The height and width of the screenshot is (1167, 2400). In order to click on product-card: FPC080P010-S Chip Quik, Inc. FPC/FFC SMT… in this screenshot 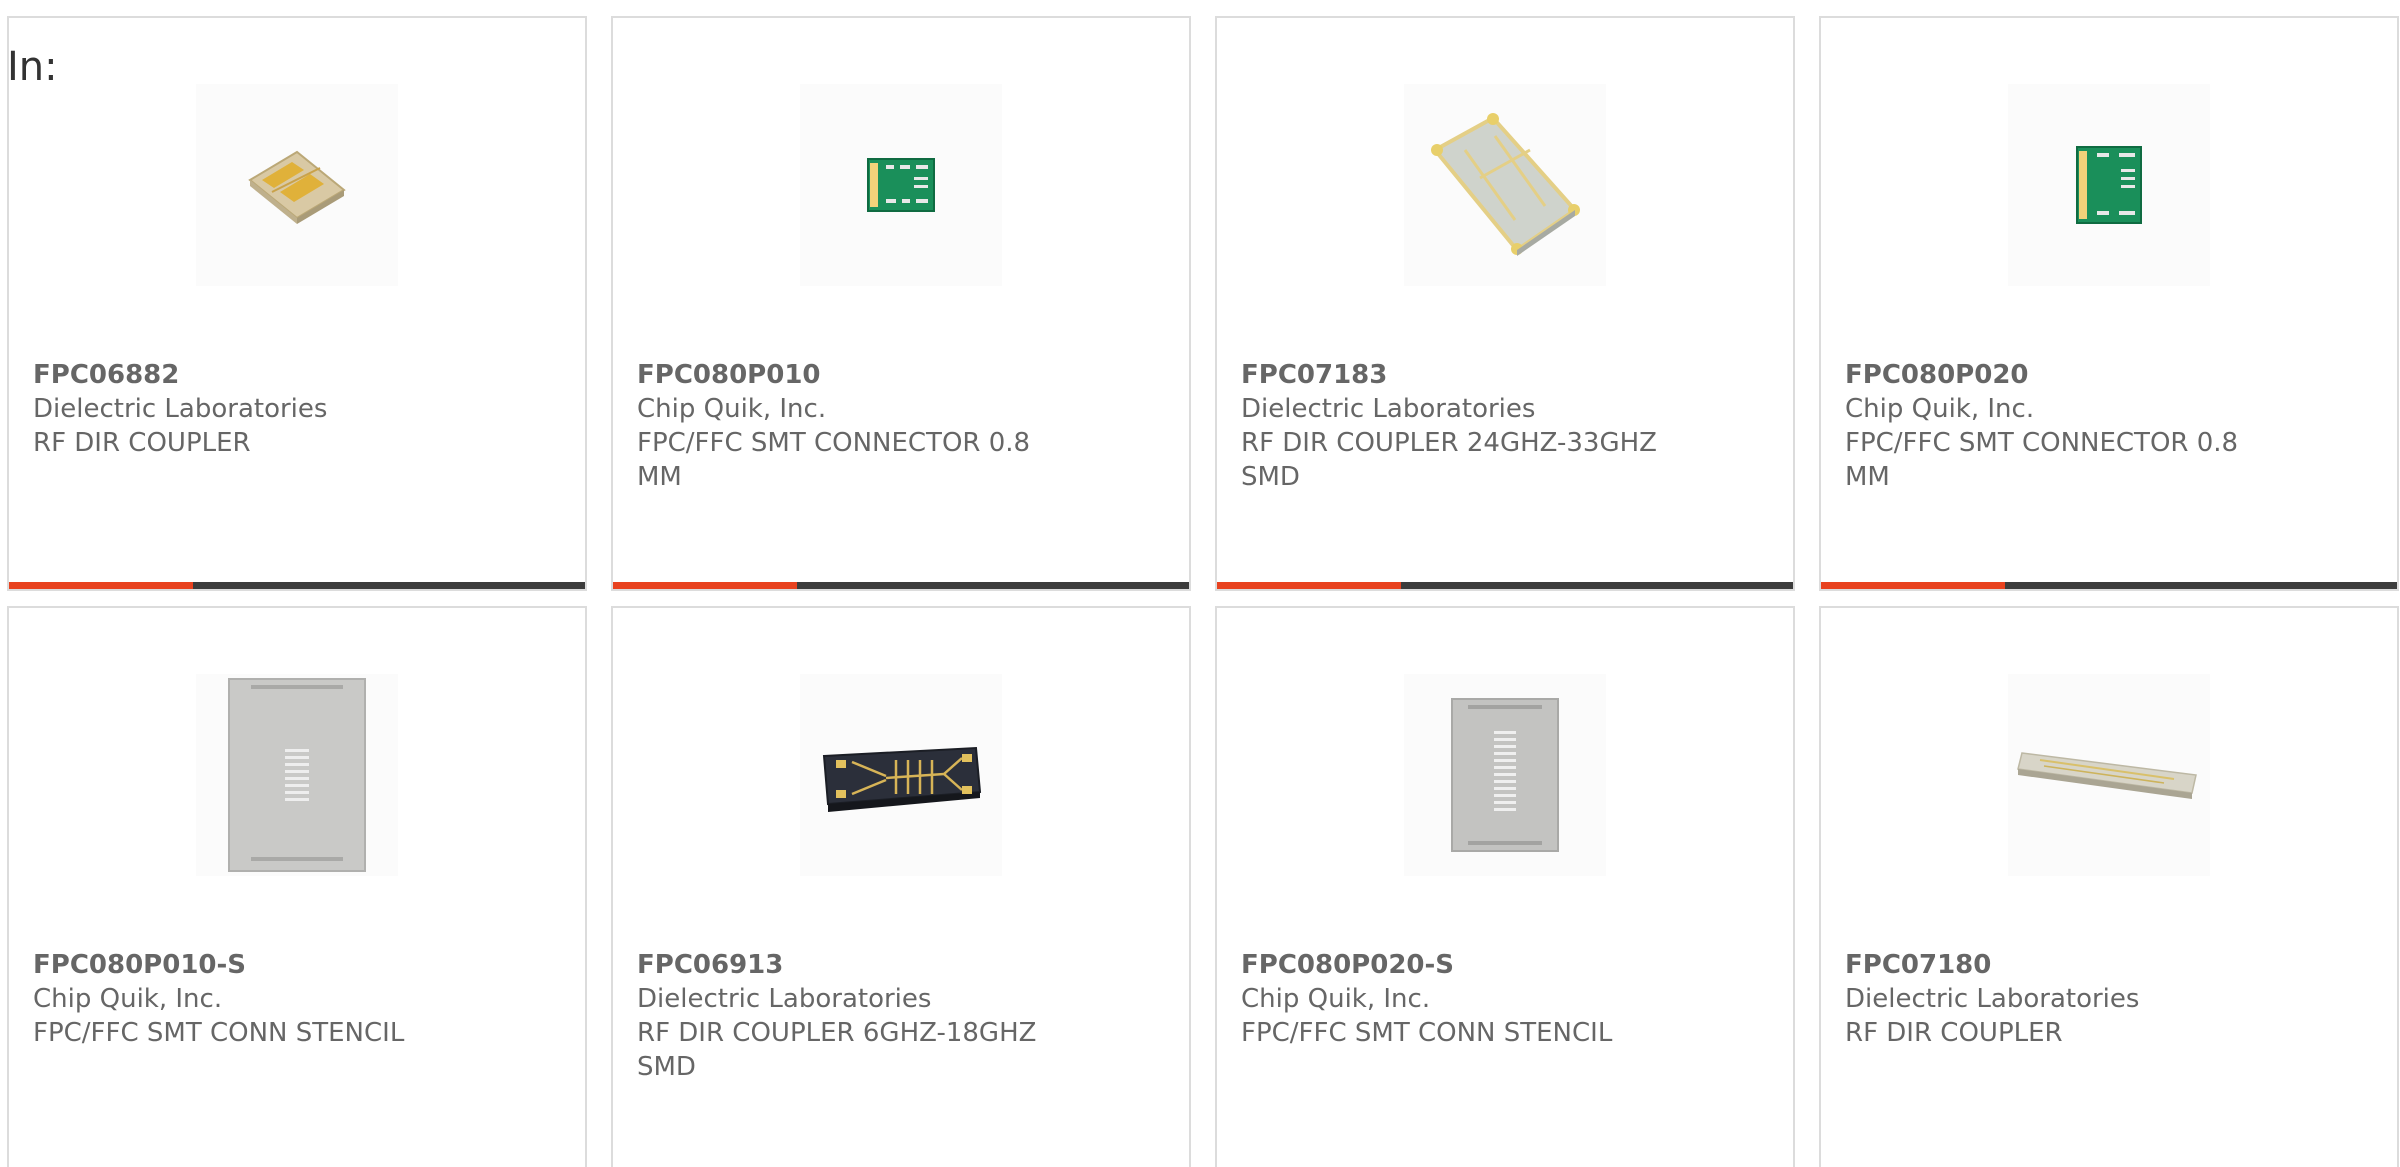, I will do `click(297, 886)`.